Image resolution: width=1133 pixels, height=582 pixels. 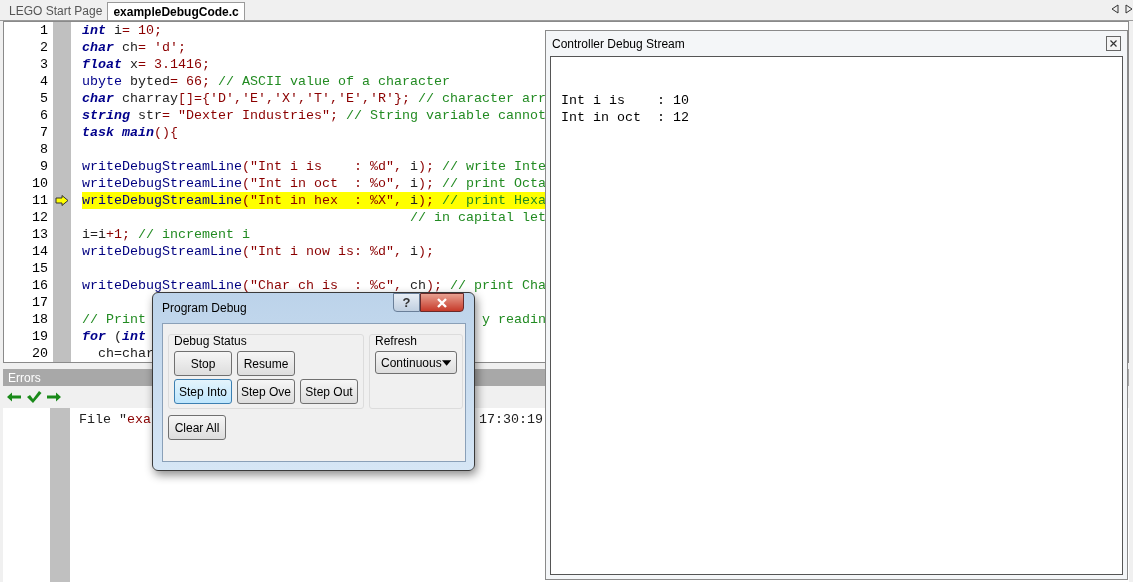 What do you see at coordinates (43, 115) in the screenshot?
I see `line-number: 6` at bounding box center [43, 115].